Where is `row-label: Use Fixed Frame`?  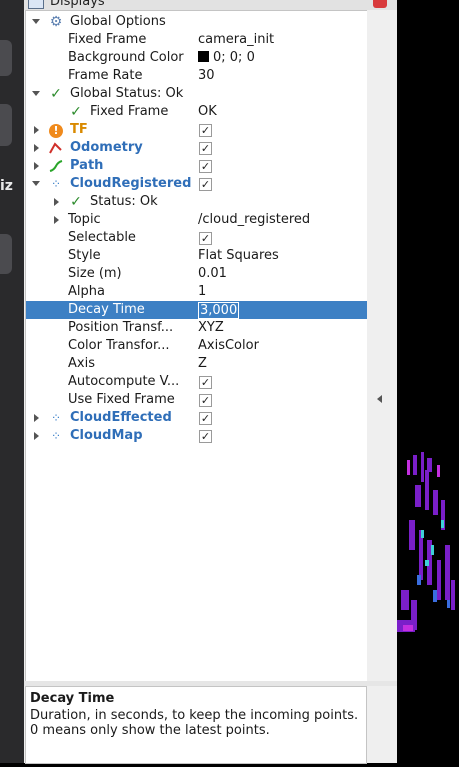 row-label: Use Fixed Frame is located at coordinates (121, 399).